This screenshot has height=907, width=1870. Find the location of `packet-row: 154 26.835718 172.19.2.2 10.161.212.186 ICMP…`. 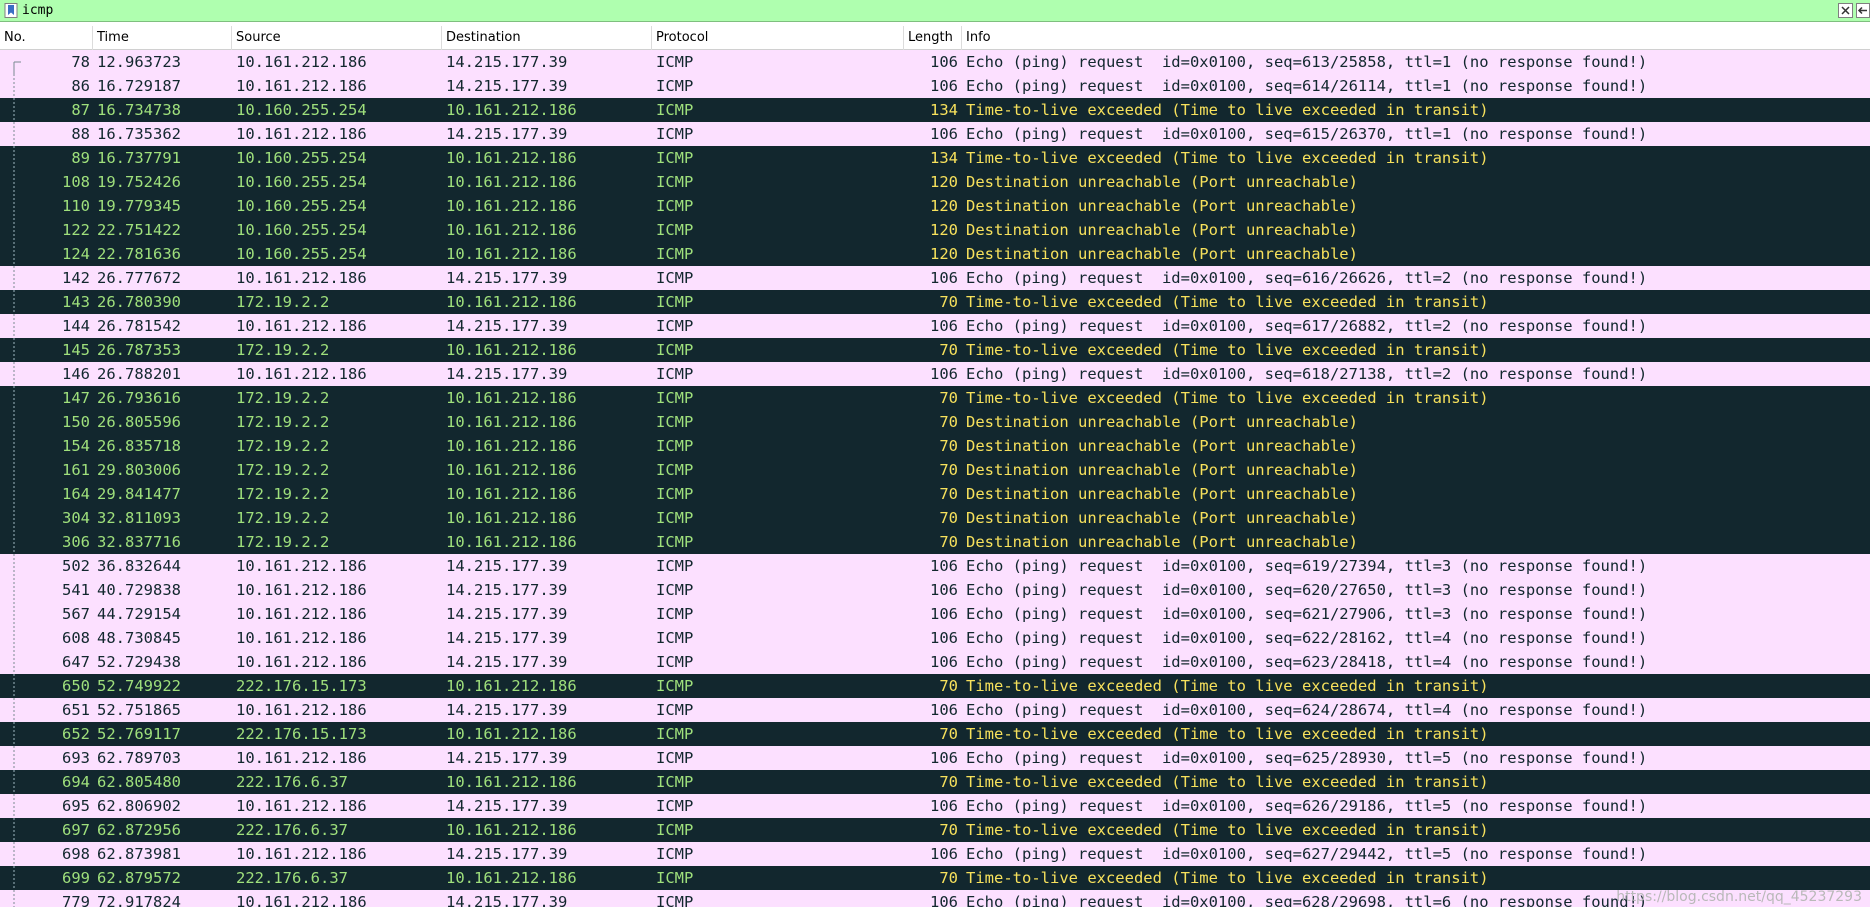

packet-row: 154 26.835718 172.19.2.2 10.161.212.186 ICMP… is located at coordinates (935, 446).